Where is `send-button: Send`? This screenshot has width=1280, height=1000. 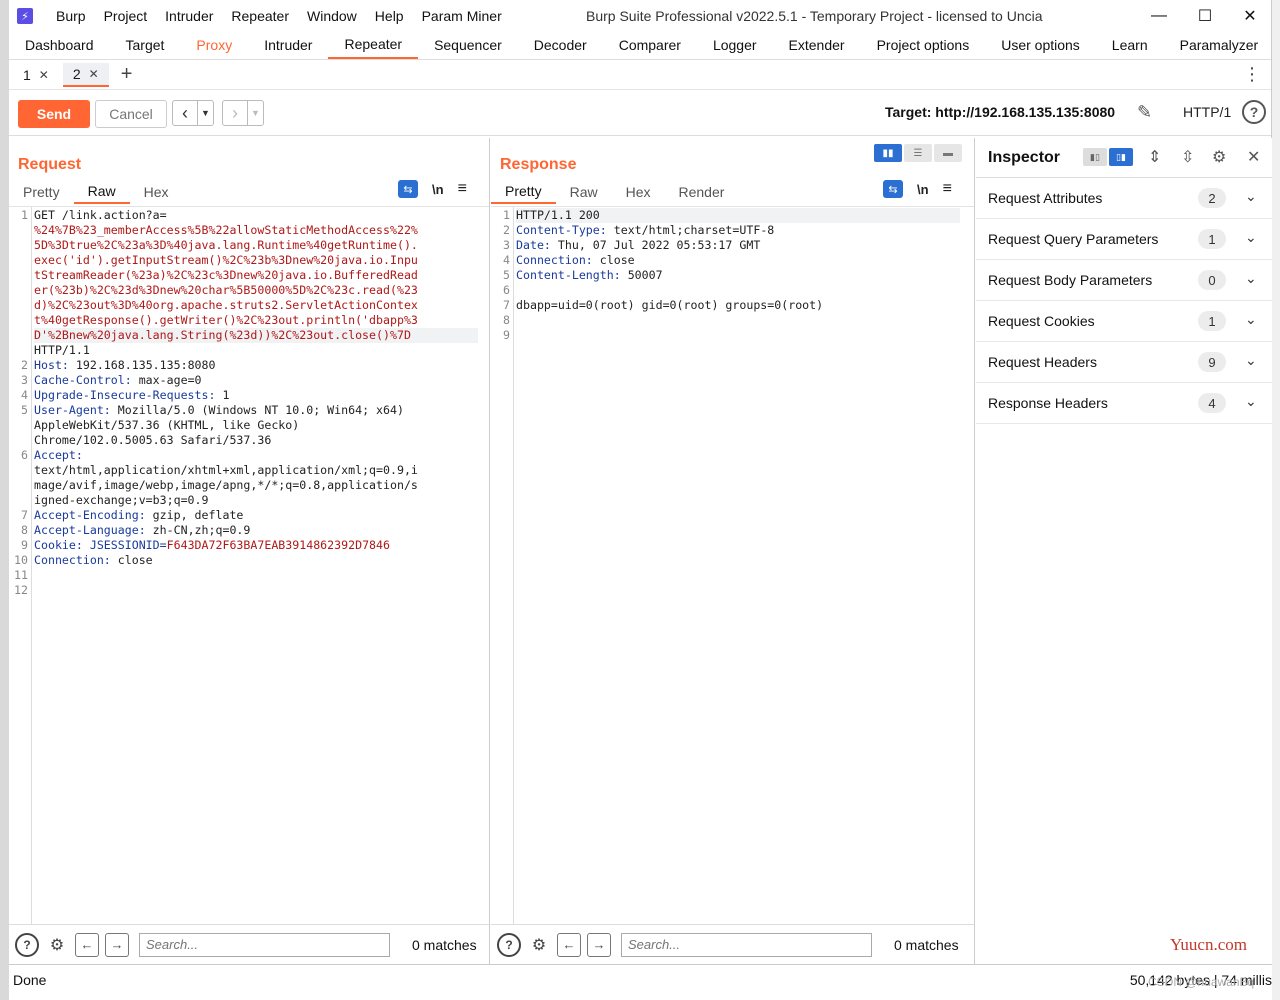
send-button: Send is located at coordinates (54, 114).